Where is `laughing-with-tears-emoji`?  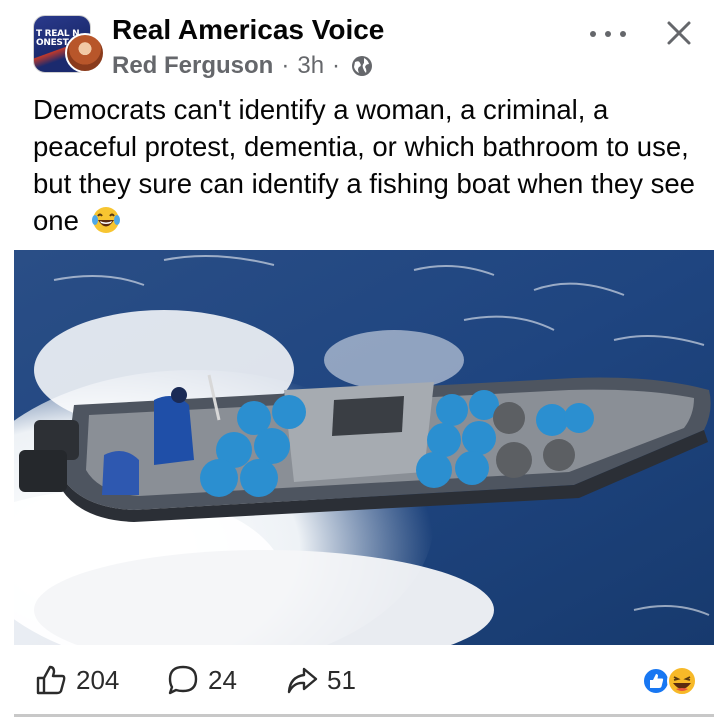 laughing-with-tears-emoji is located at coordinates (105, 220).